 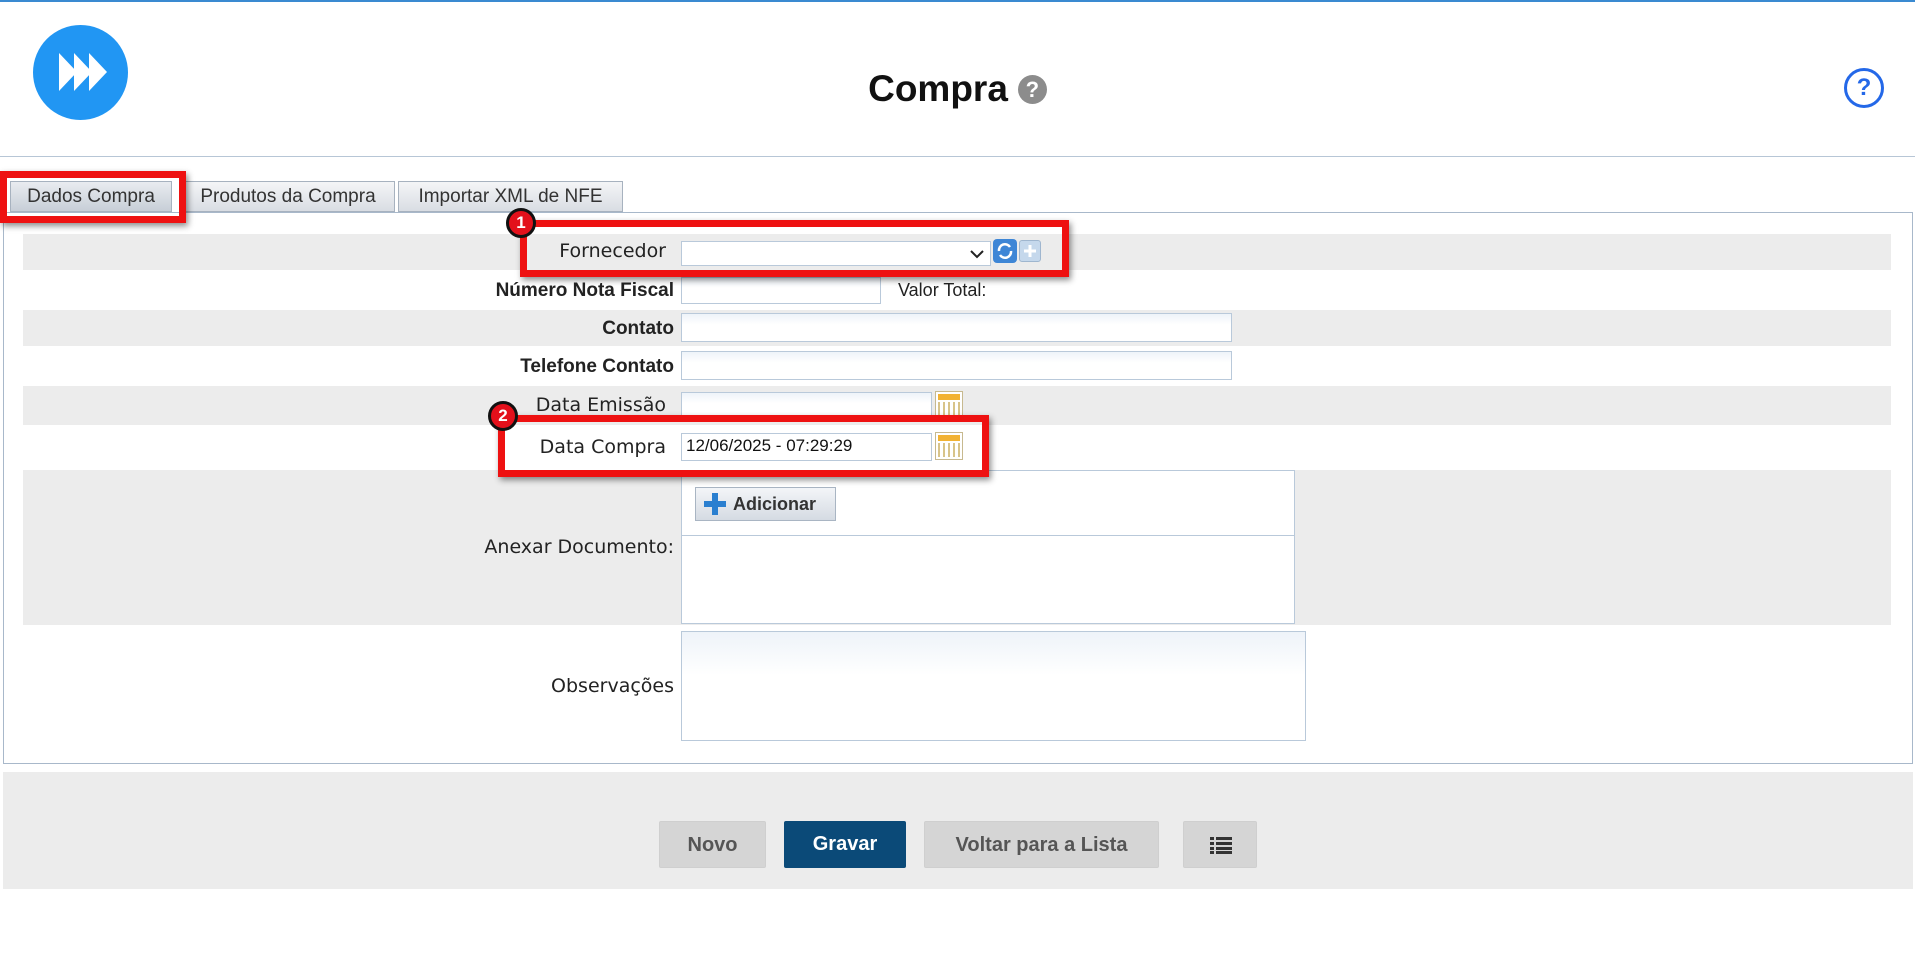 I want to click on anexar-documento-label: Anexar Documento:, so click(x=579, y=547).